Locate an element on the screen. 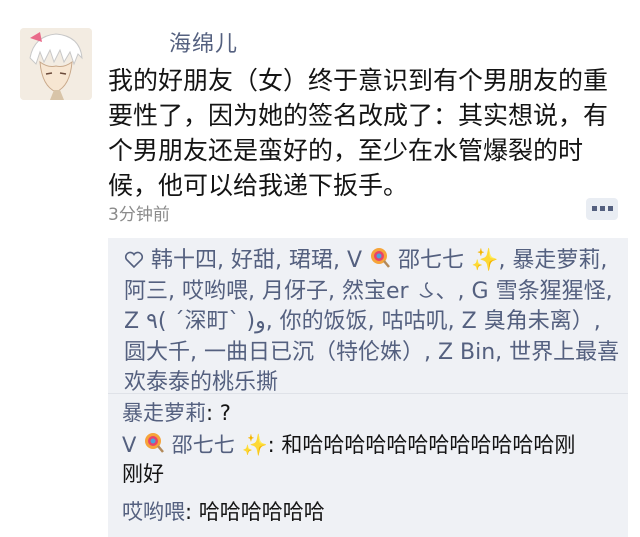 The height and width of the screenshot is (537, 640). post-time: 3分钟前 is located at coordinates (139, 215).